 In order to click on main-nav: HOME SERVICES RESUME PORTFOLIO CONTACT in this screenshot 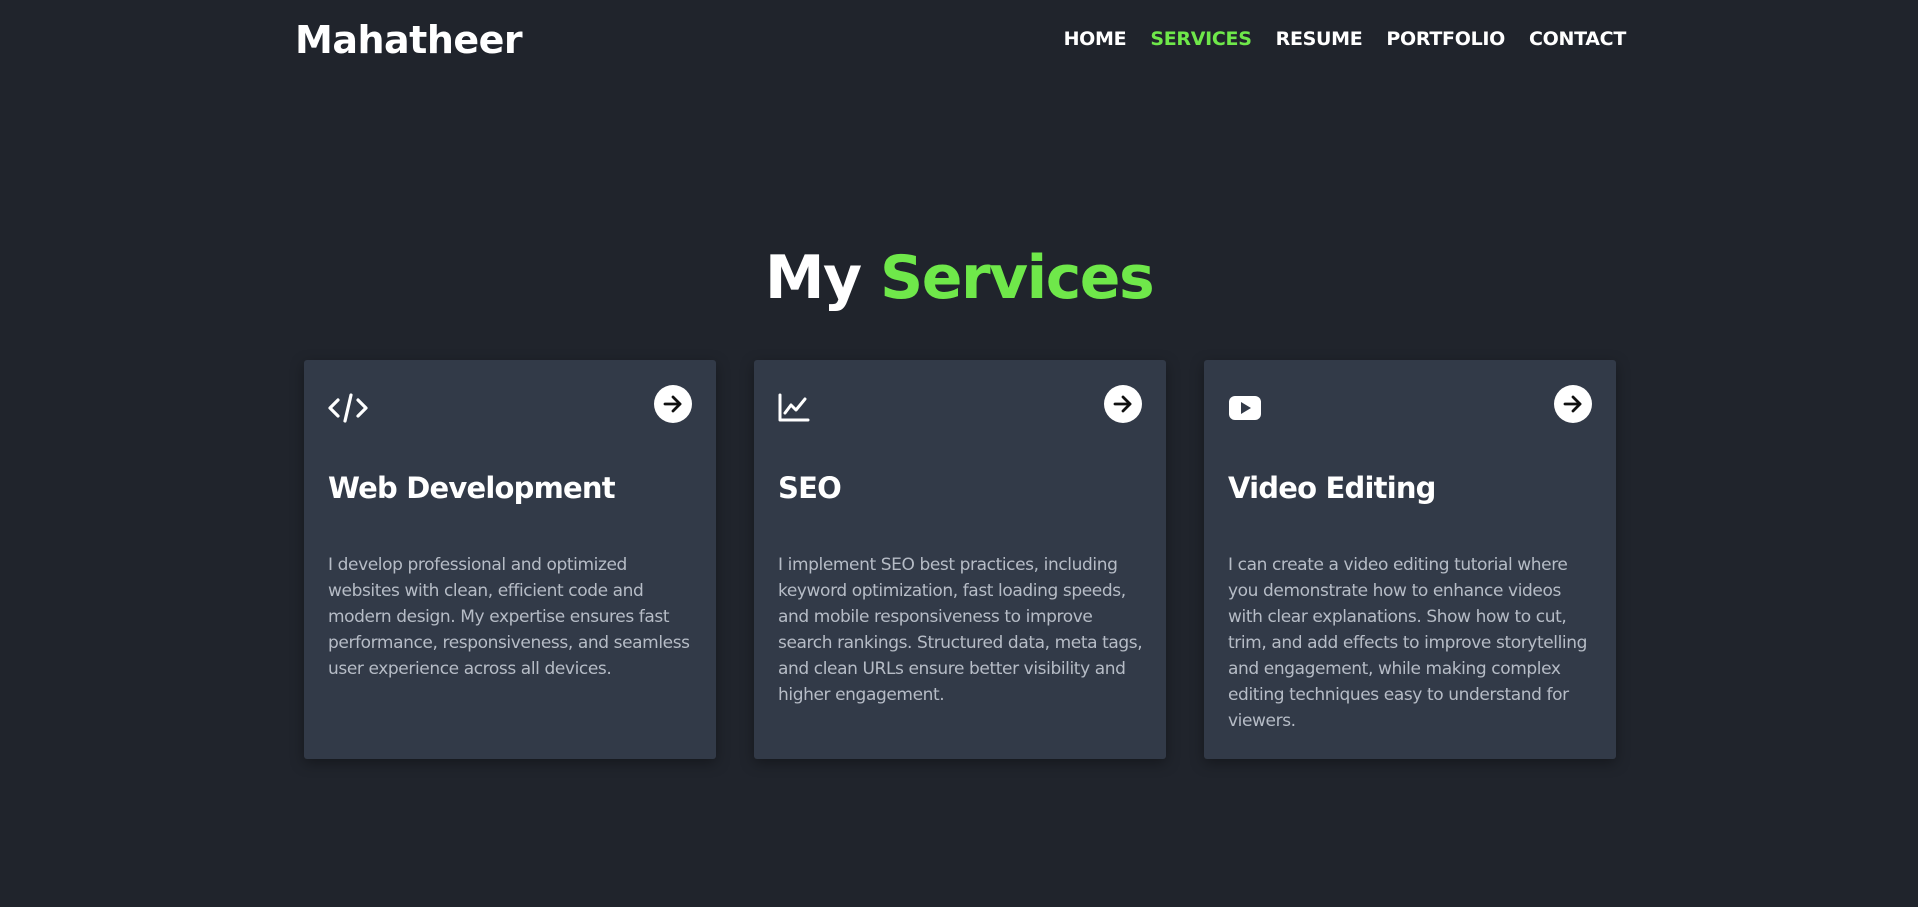, I will do `click(1345, 39)`.